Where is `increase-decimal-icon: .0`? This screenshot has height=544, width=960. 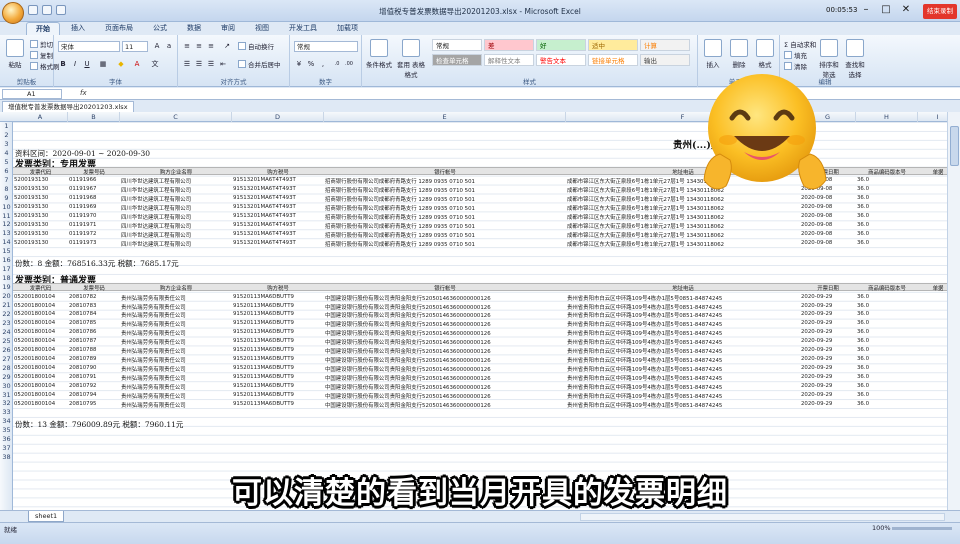
increase-decimal-icon: .0 is located at coordinates (337, 64).